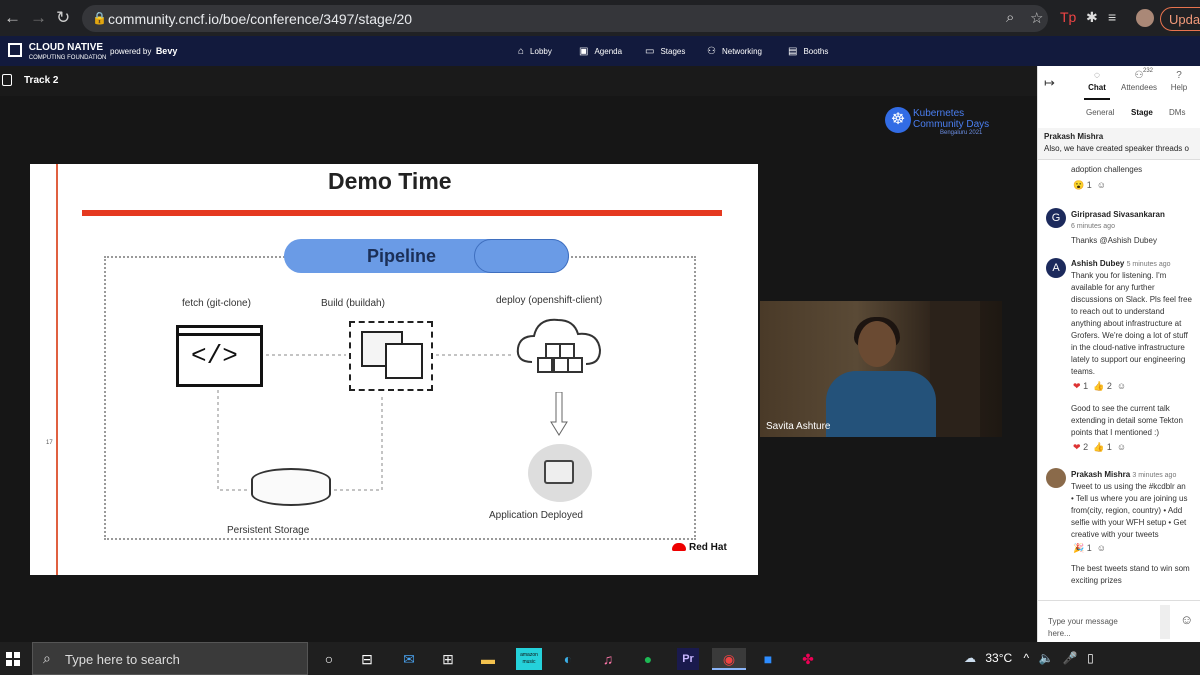  Describe the element at coordinates (568, 659) in the screenshot. I see `edge-icon: ◐` at that location.